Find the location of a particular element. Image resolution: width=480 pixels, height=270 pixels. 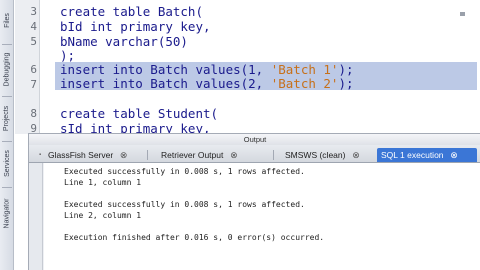

editor-scrollbar is located at coordinates (463, 67).